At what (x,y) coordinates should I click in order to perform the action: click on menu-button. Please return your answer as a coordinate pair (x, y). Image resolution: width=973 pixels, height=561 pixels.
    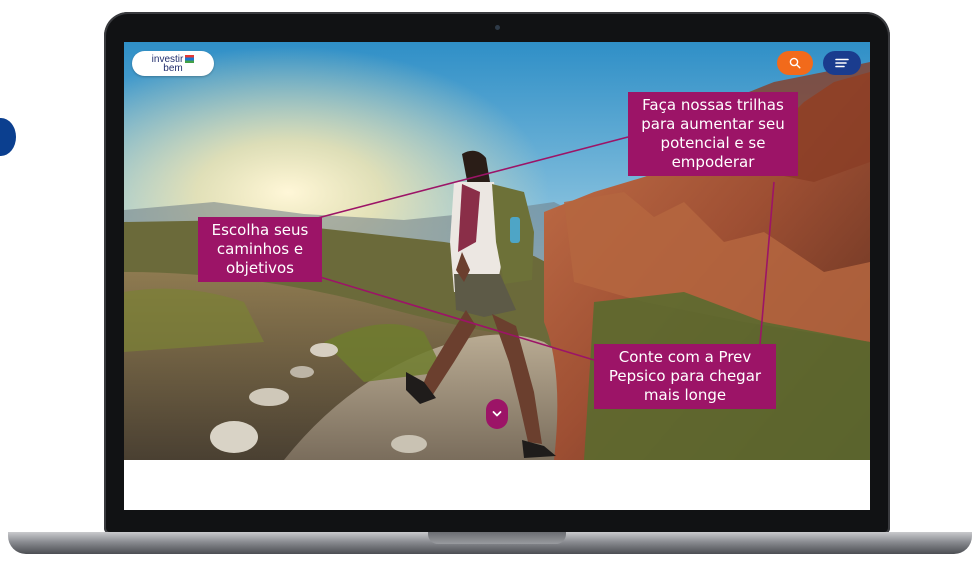
    Looking at the image, I should click on (842, 63).